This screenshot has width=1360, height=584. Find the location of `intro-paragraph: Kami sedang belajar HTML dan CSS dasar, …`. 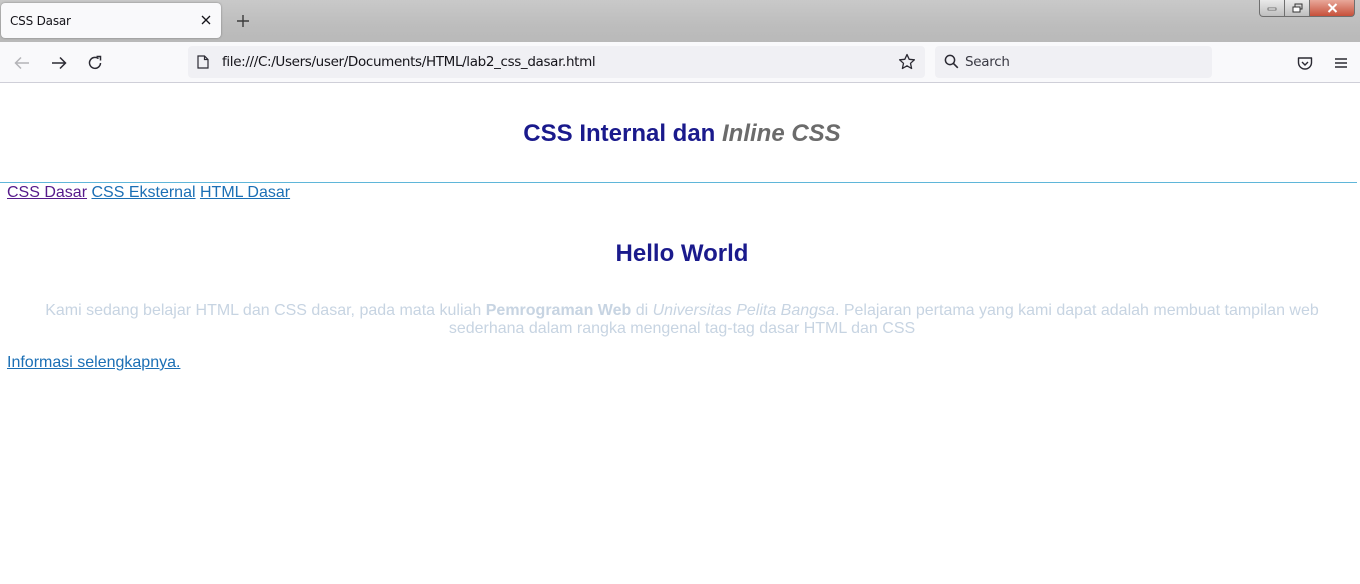

intro-paragraph: Kami sedang belajar HTML dan CSS dasar, … is located at coordinates (682, 320).